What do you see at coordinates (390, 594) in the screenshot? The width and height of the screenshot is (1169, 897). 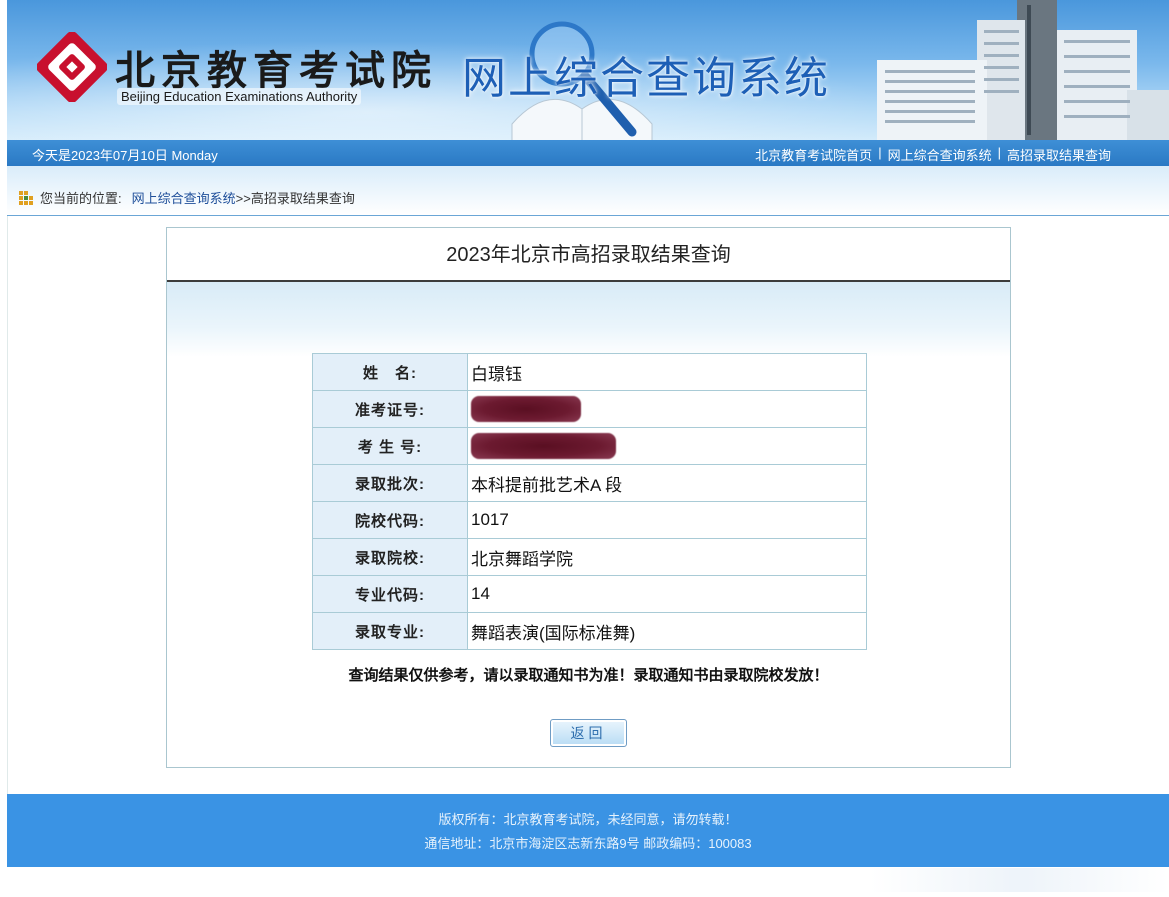 I see `field-label: 专业代码:` at bounding box center [390, 594].